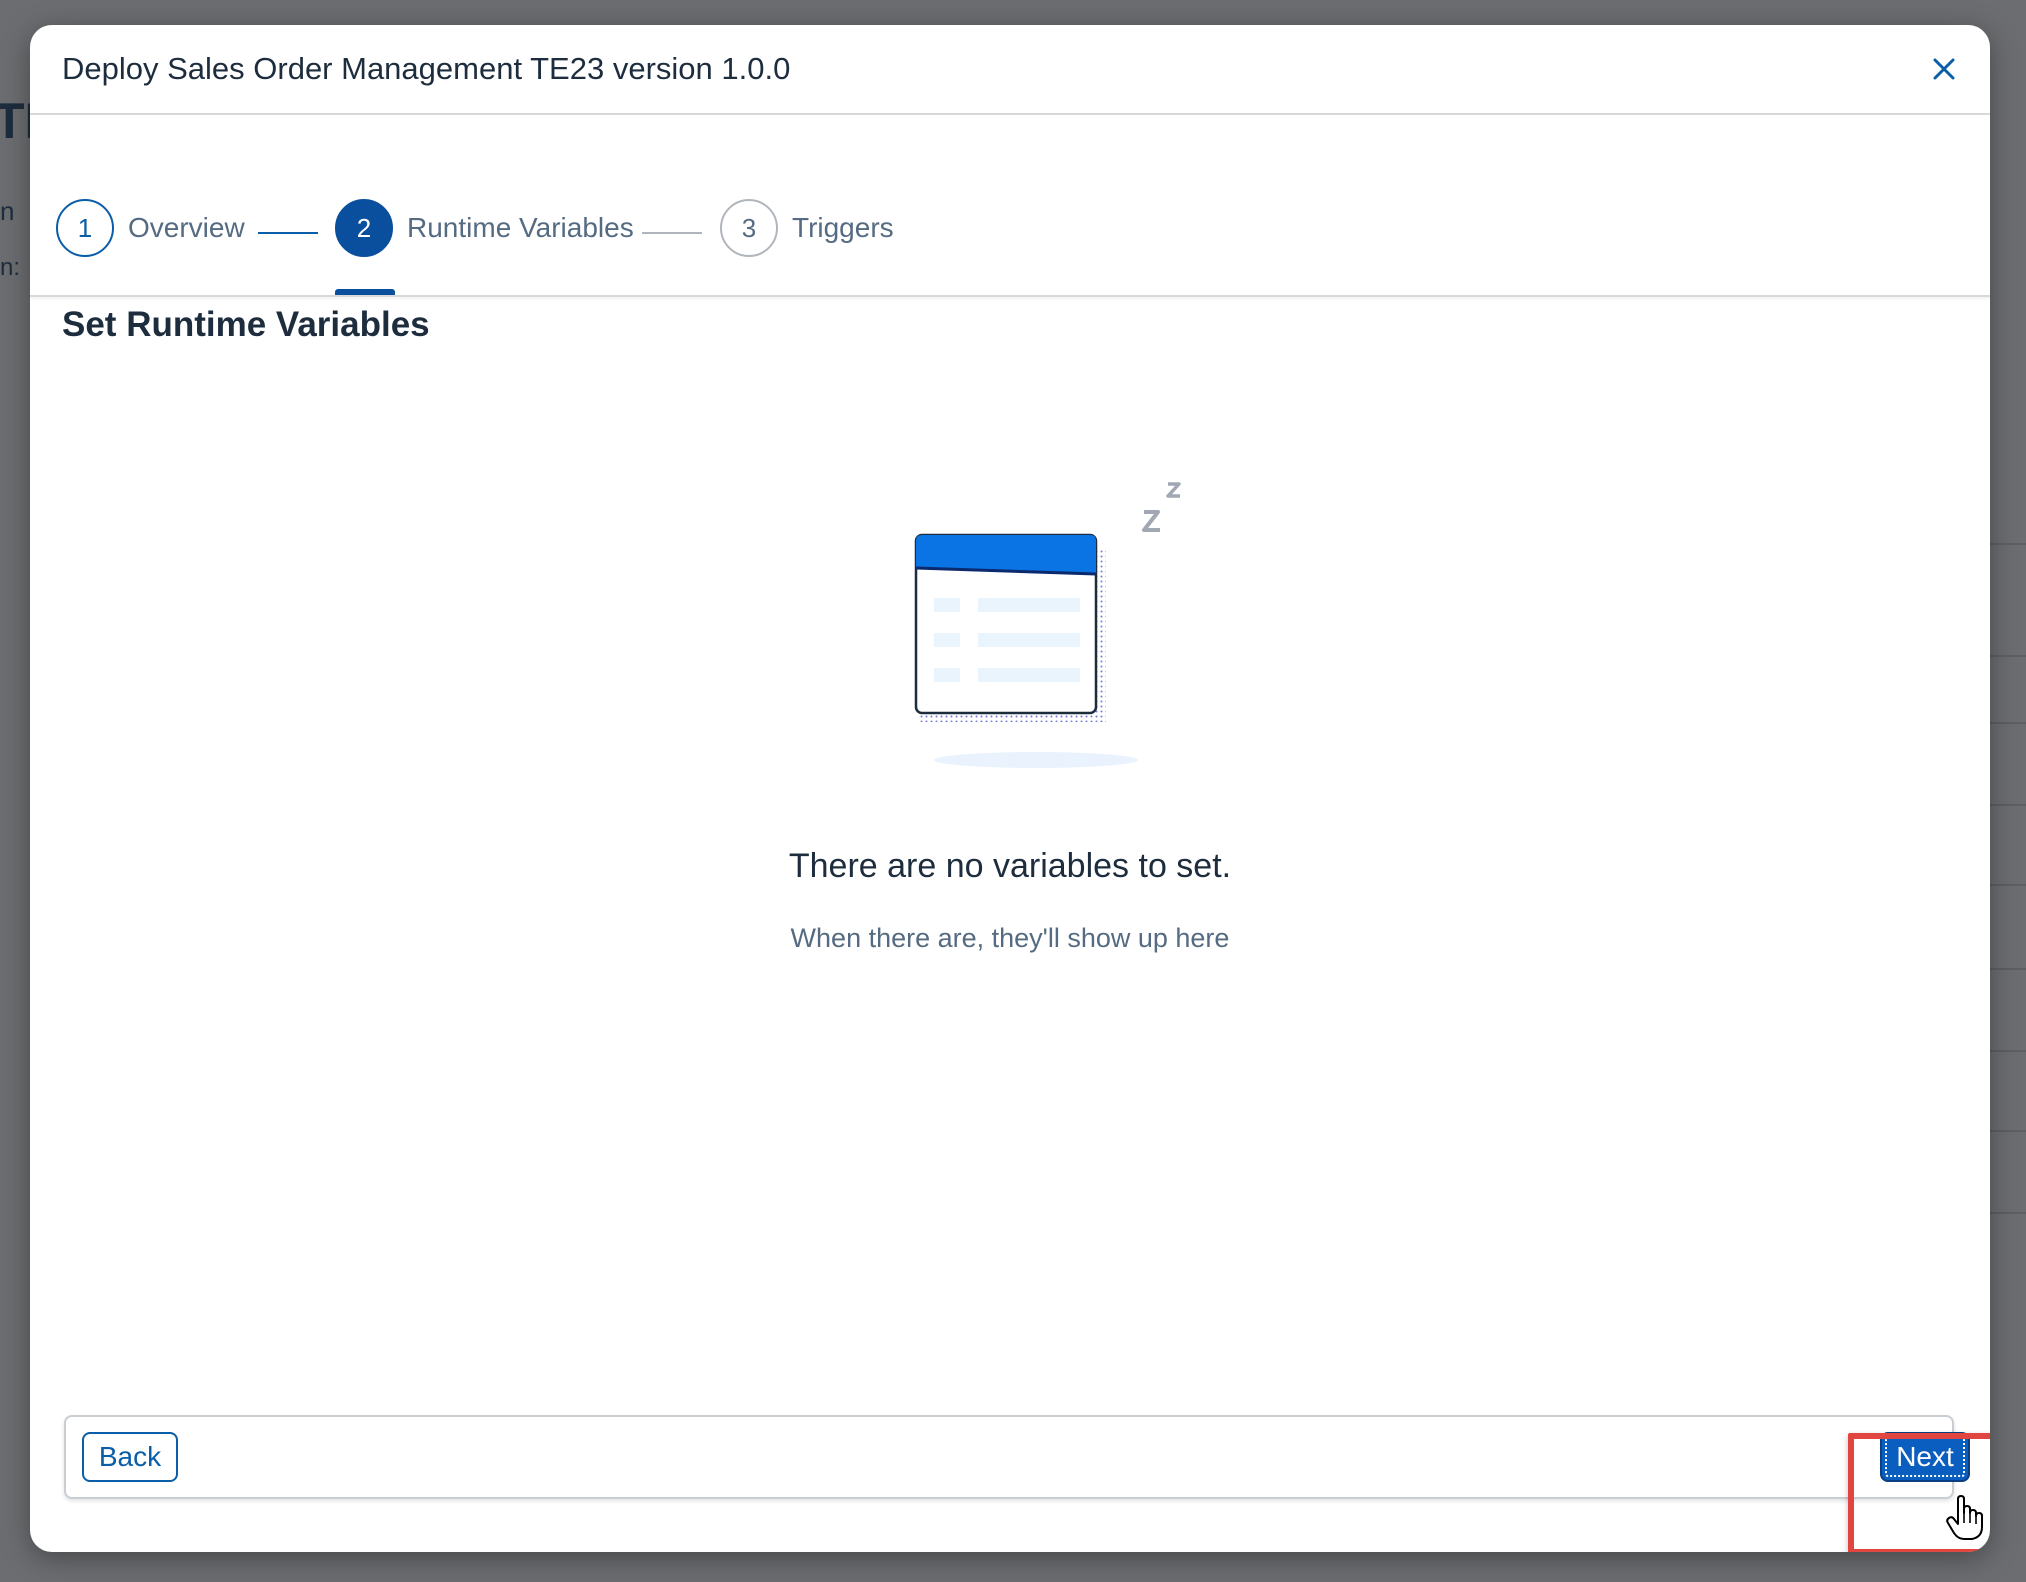 This screenshot has width=2026, height=1582. What do you see at coordinates (1050, 615) in the screenshot?
I see `empty-table-sleeping-icon` at bounding box center [1050, 615].